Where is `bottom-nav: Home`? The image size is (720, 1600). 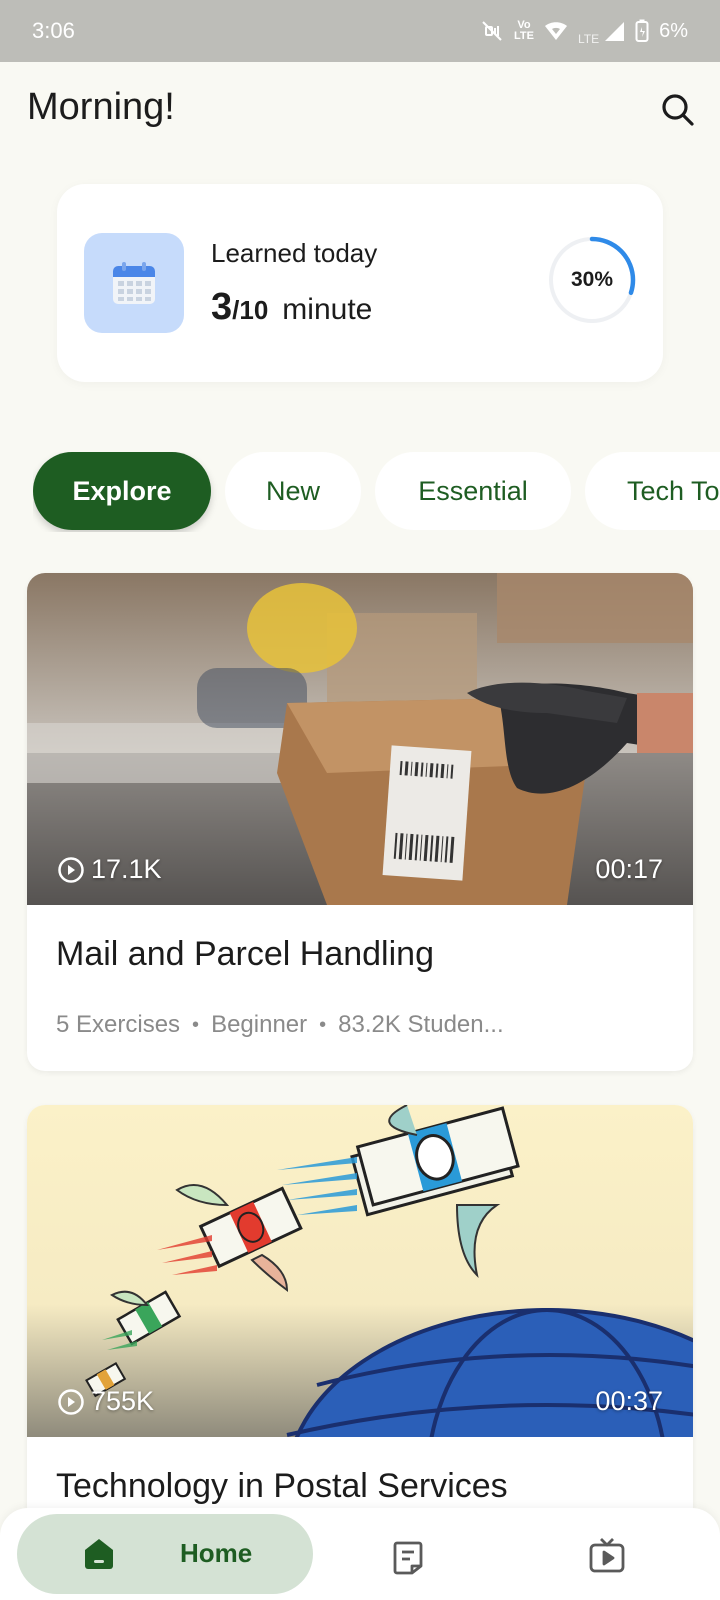
bottom-nav: Home is located at coordinates (360, 1554).